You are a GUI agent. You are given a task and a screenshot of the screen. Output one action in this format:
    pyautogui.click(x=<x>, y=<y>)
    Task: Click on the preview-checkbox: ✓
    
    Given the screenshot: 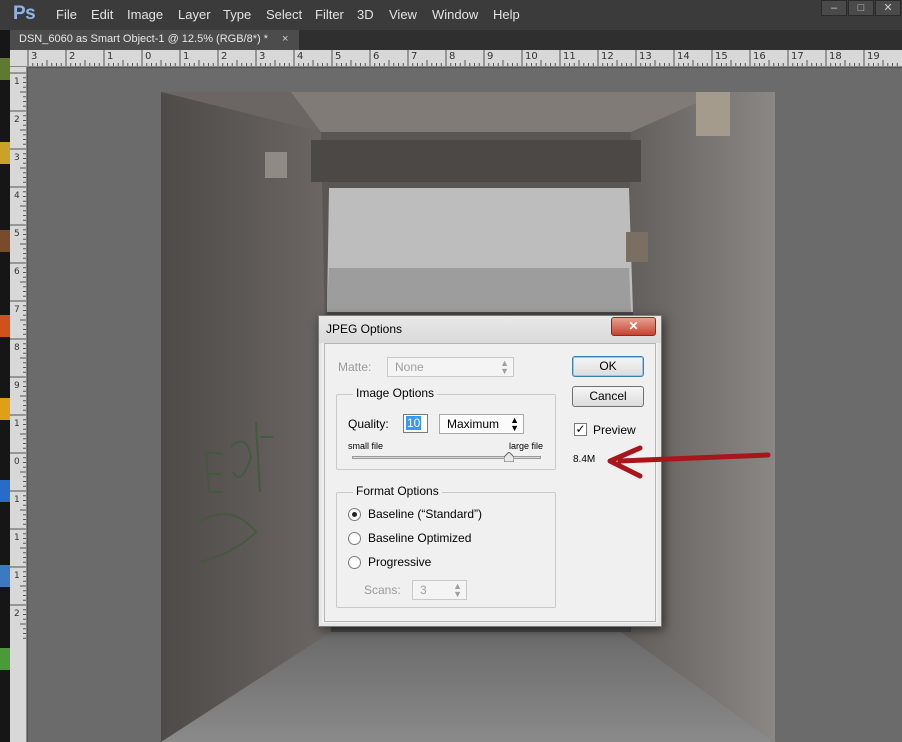 What is the action you would take?
    pyautogui.click(x=580, y=429)
    